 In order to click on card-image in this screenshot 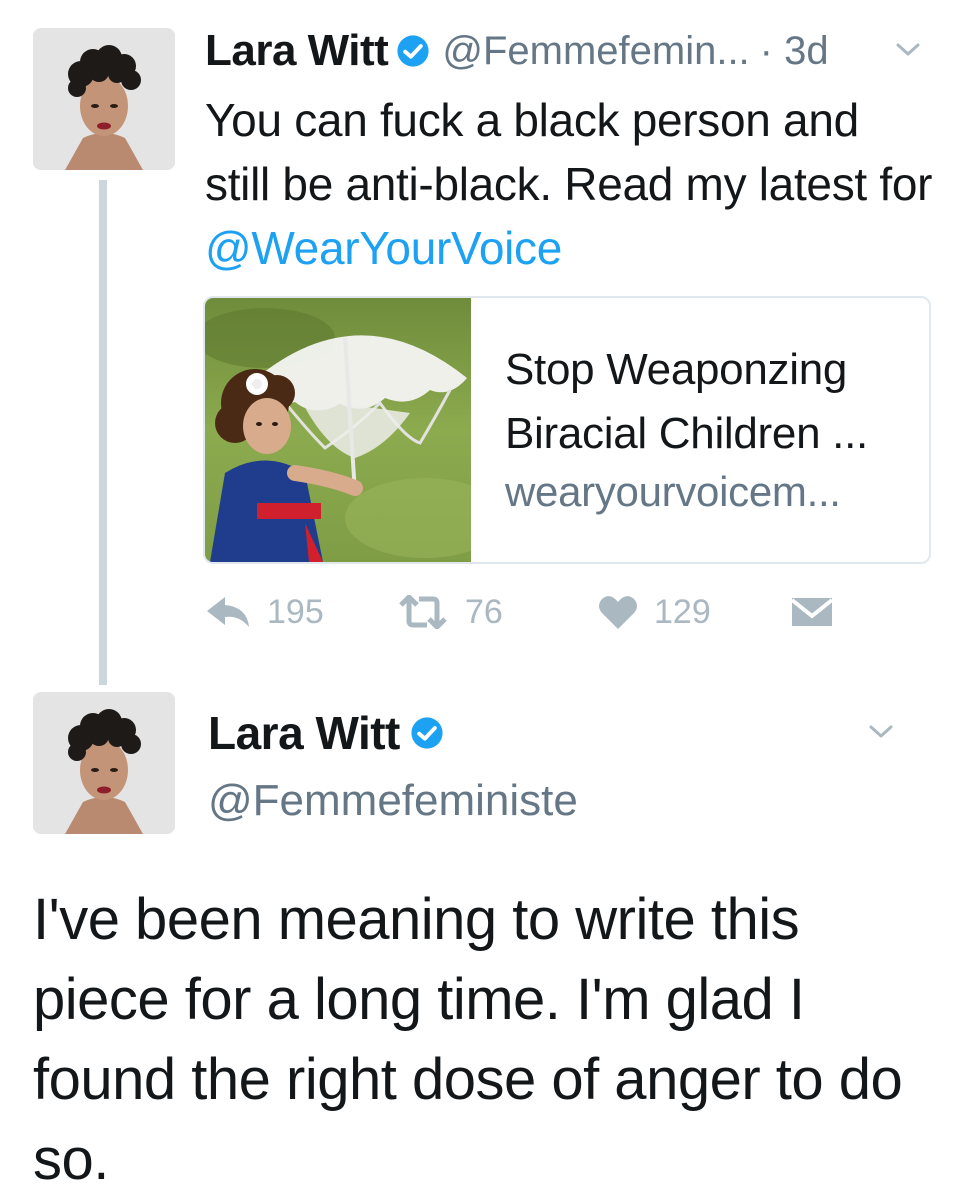, I will do `click(338, 430)`.